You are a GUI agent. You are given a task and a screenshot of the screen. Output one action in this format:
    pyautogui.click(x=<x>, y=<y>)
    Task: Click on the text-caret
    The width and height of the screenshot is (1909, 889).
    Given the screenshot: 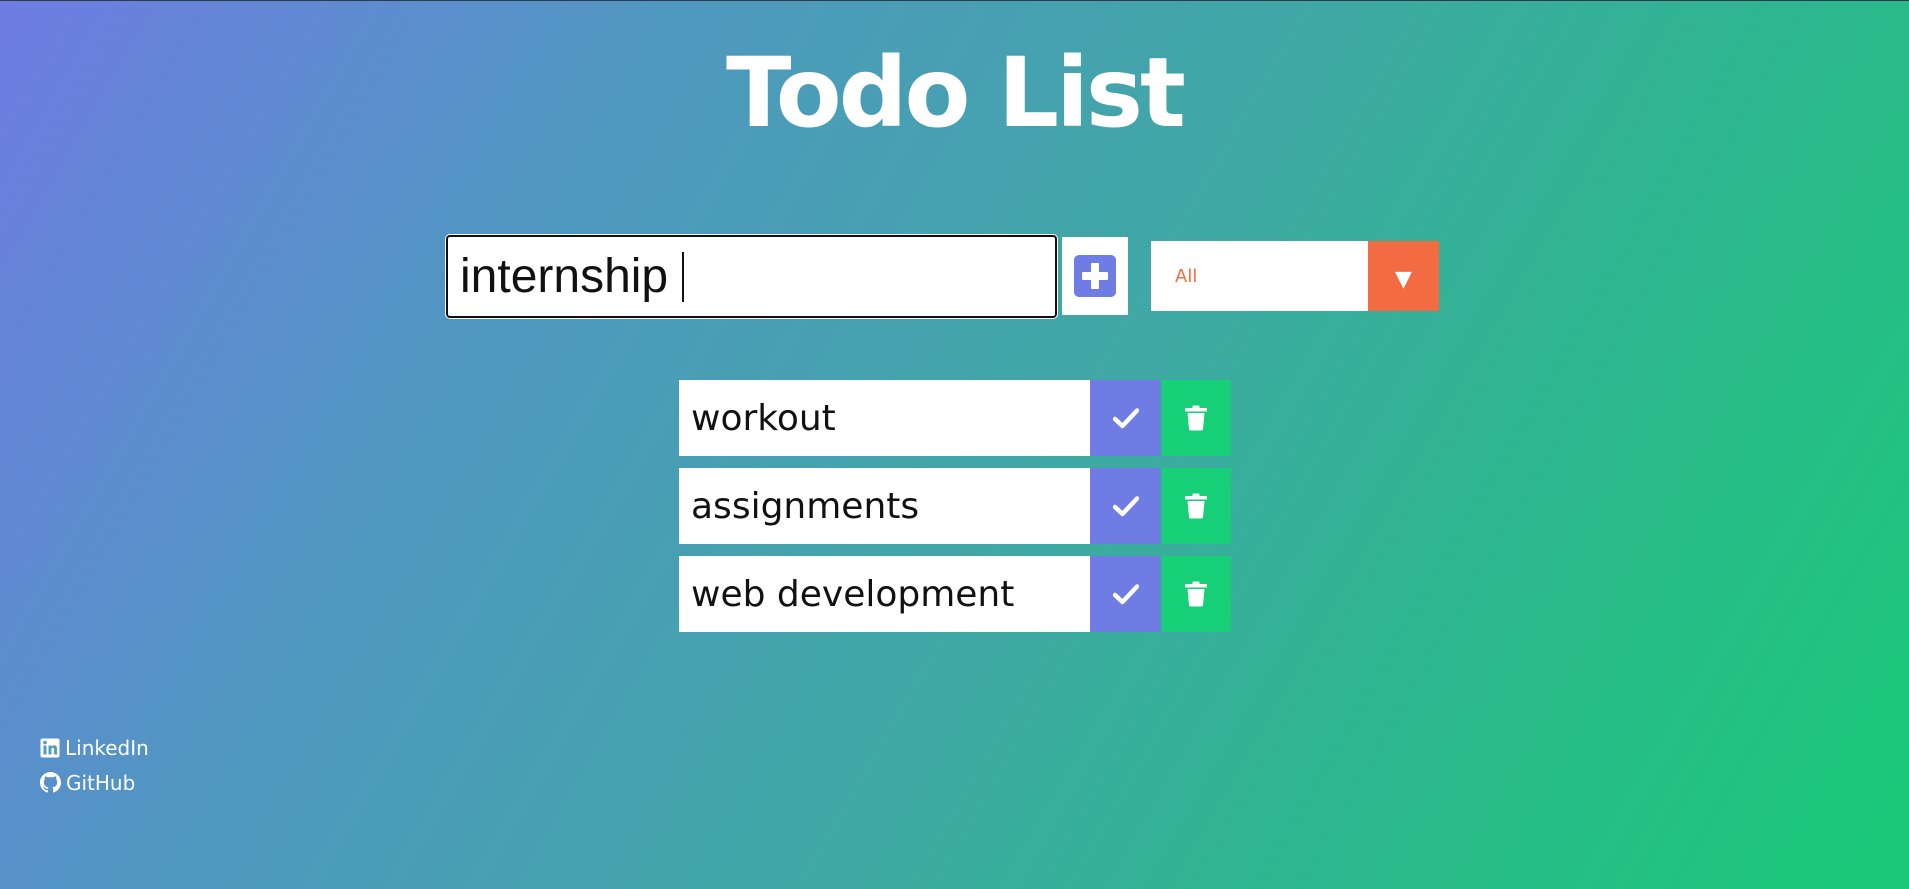 What is the action you would take?
    pyautogui.click(x=683, y=276)
    